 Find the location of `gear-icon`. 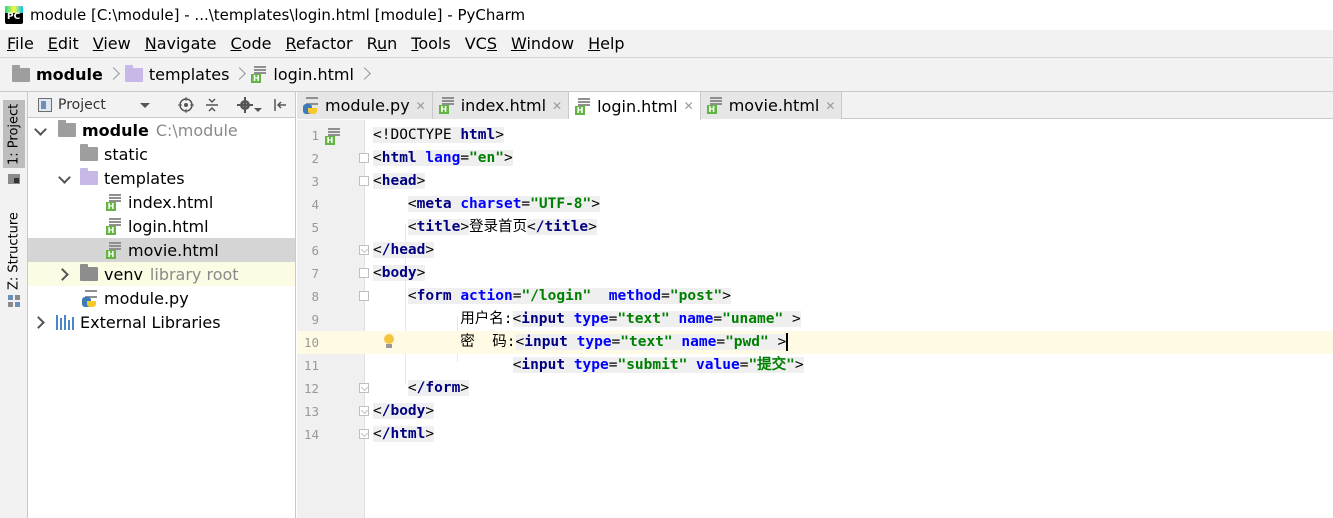

gear-icon is located at coordinates (245, 105).